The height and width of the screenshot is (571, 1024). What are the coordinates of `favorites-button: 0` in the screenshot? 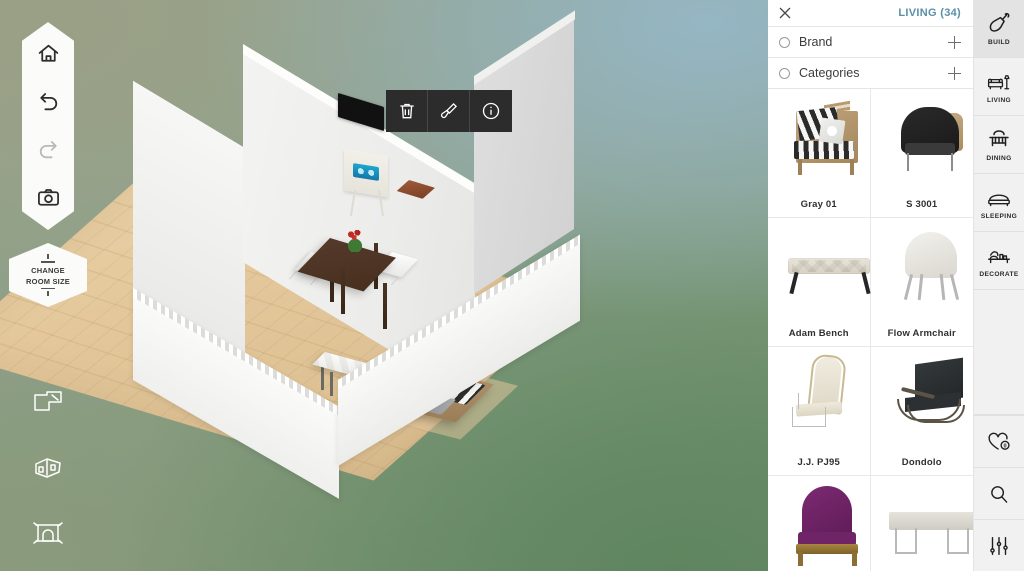 It's located at (999, 441).